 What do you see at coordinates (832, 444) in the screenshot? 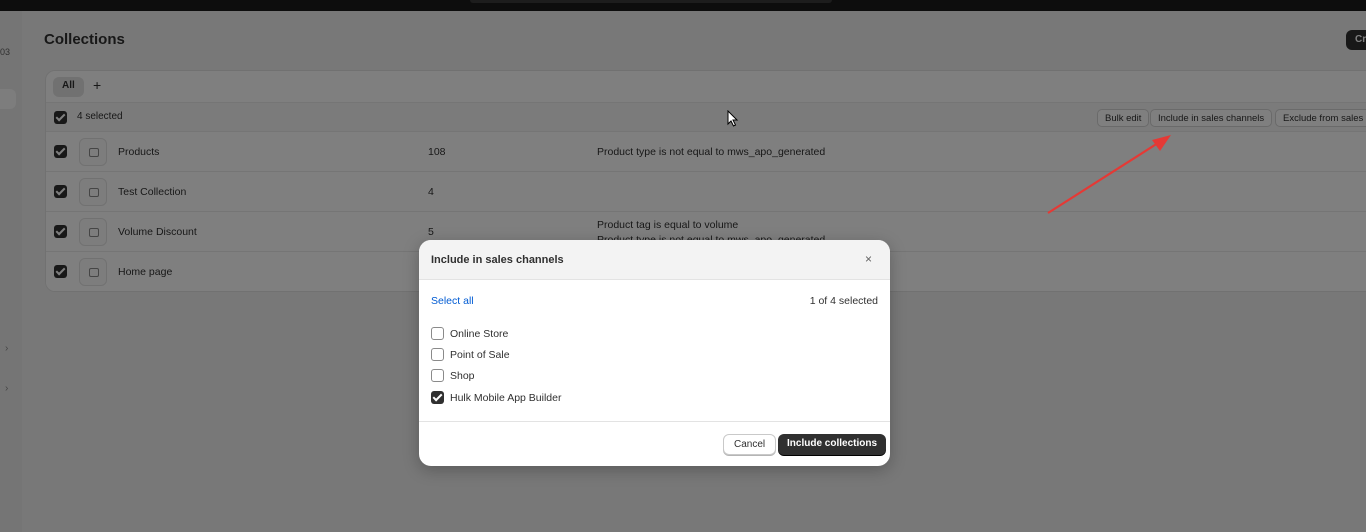
I see `include-collections-button: Include collections` at bounding box center [832, 444].